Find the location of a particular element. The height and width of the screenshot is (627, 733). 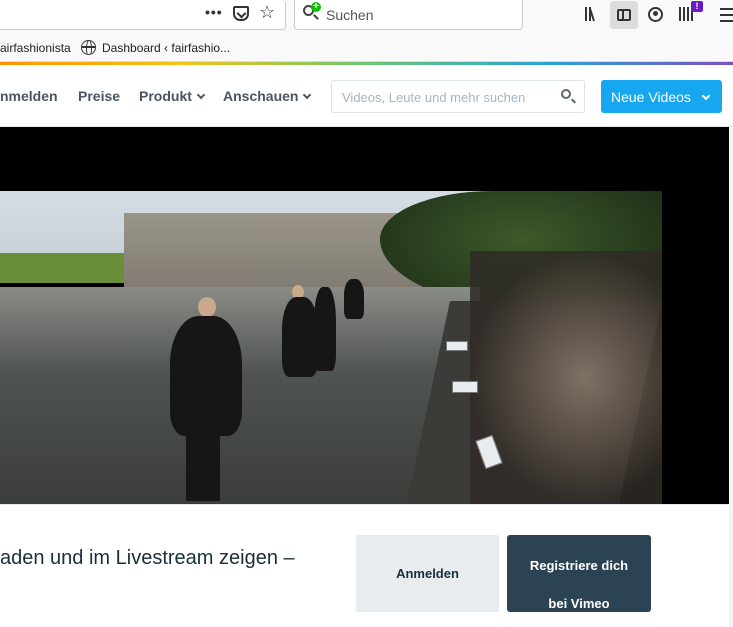

login-button: Anmelden is located at coordinates (427, 573).